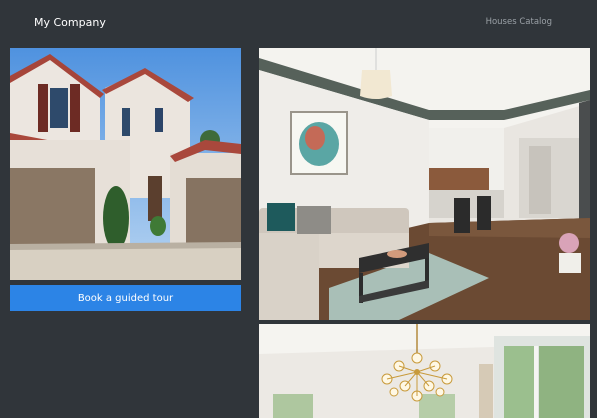  What do you see at coordinates (519, 22) in the screenshot?
I see `nav-houses-catalog: Houses Catalog` at bounding box center [519, 22].